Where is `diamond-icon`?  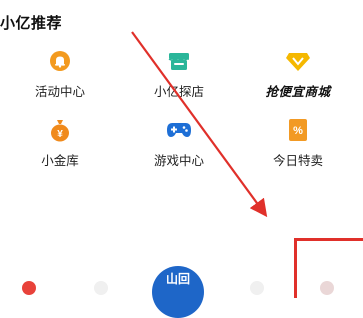
diamond-icon is located at coordinates (298, 61).